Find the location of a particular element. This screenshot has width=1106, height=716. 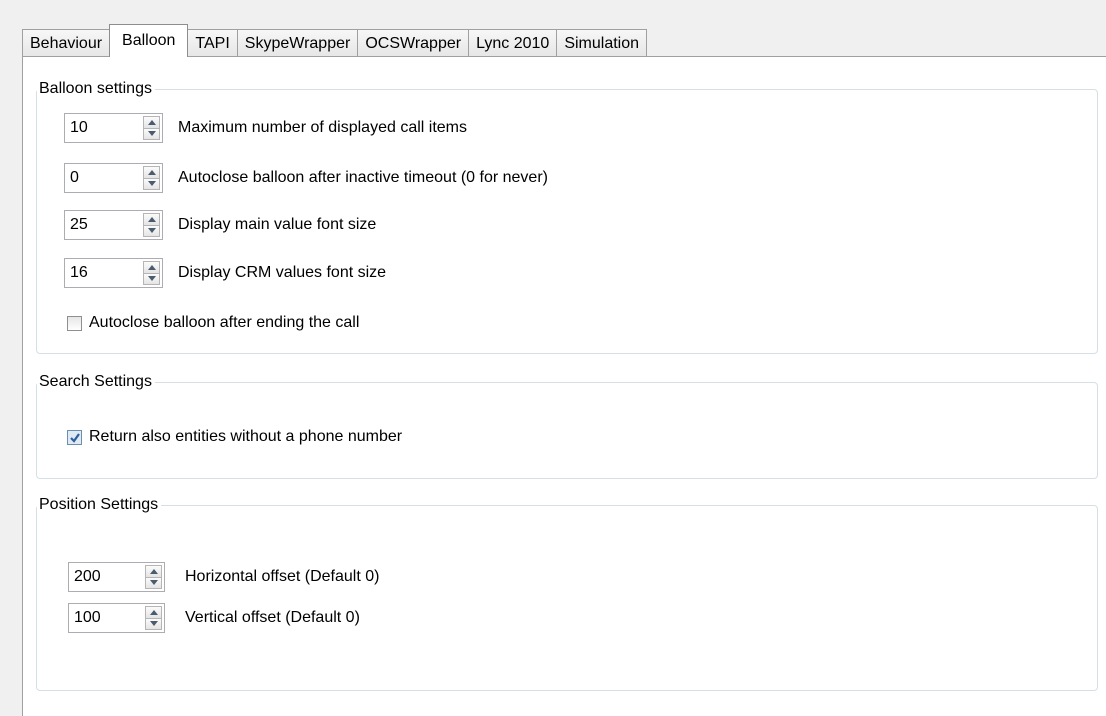

main-font-size-label: Display main value font size is located at coordinates (277, 224).